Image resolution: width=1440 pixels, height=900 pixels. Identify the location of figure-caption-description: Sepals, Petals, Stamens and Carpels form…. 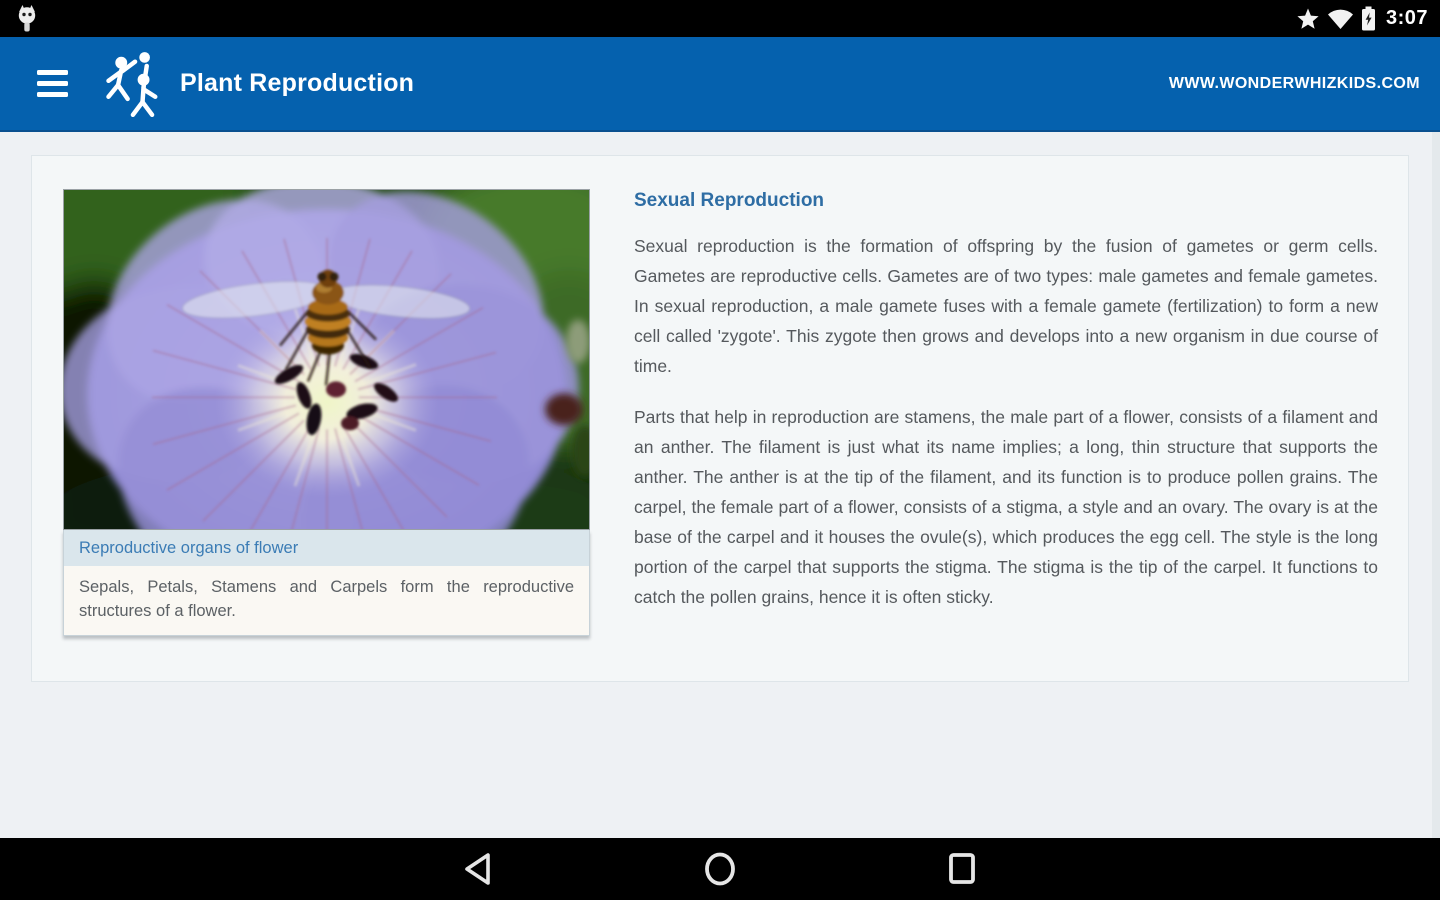
(326, 600).